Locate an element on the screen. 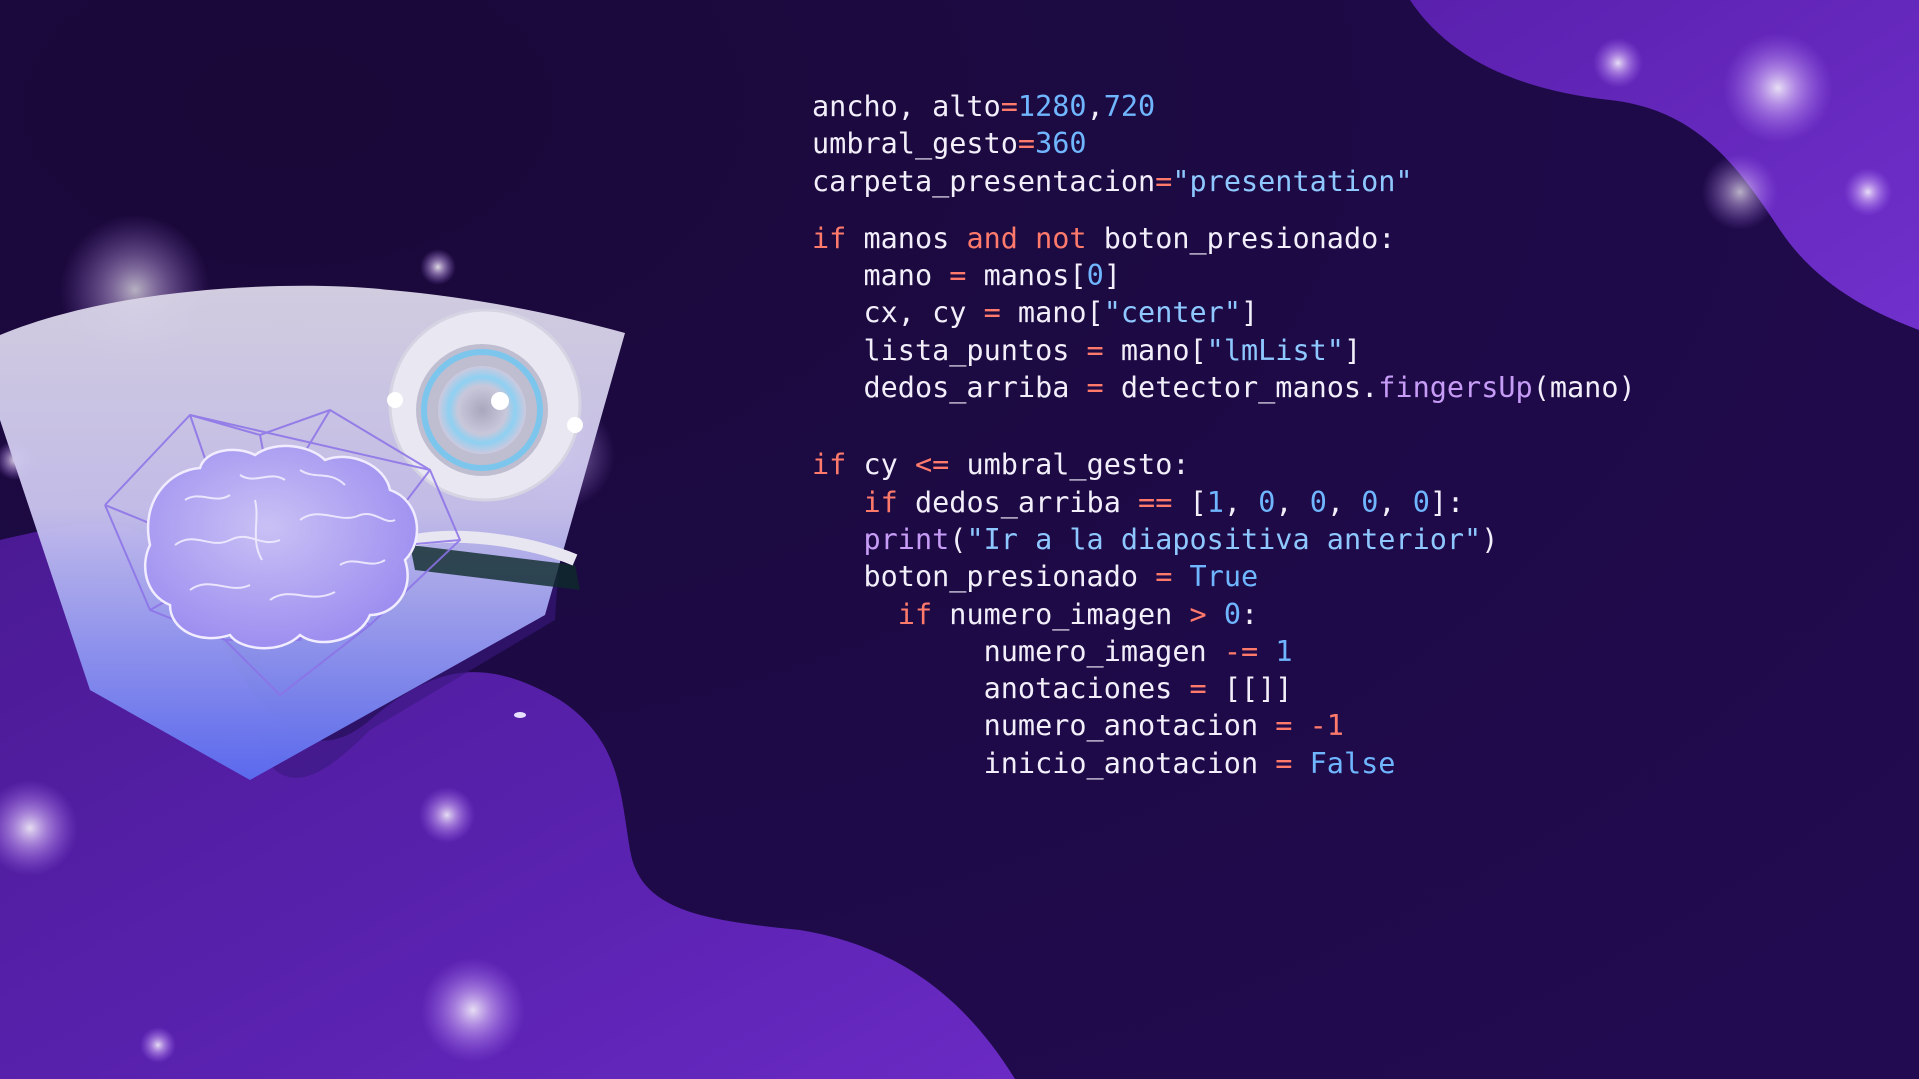  code-token: (mano) is located at coordinates (1584, 388).